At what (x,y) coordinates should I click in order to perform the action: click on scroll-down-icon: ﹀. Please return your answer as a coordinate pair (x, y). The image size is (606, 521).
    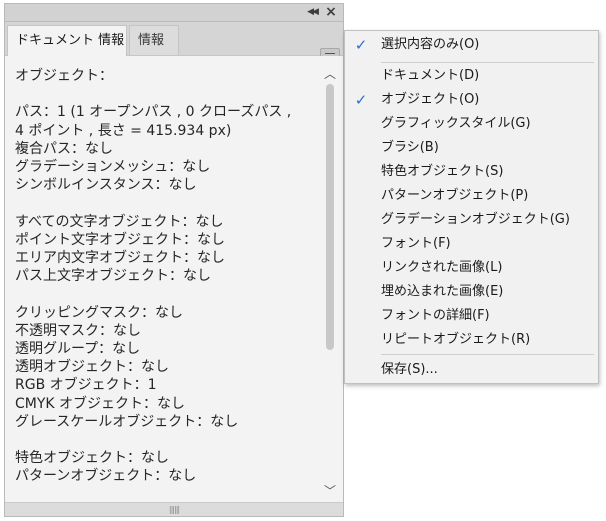
    Looking at the image, I should click on (330, 491).